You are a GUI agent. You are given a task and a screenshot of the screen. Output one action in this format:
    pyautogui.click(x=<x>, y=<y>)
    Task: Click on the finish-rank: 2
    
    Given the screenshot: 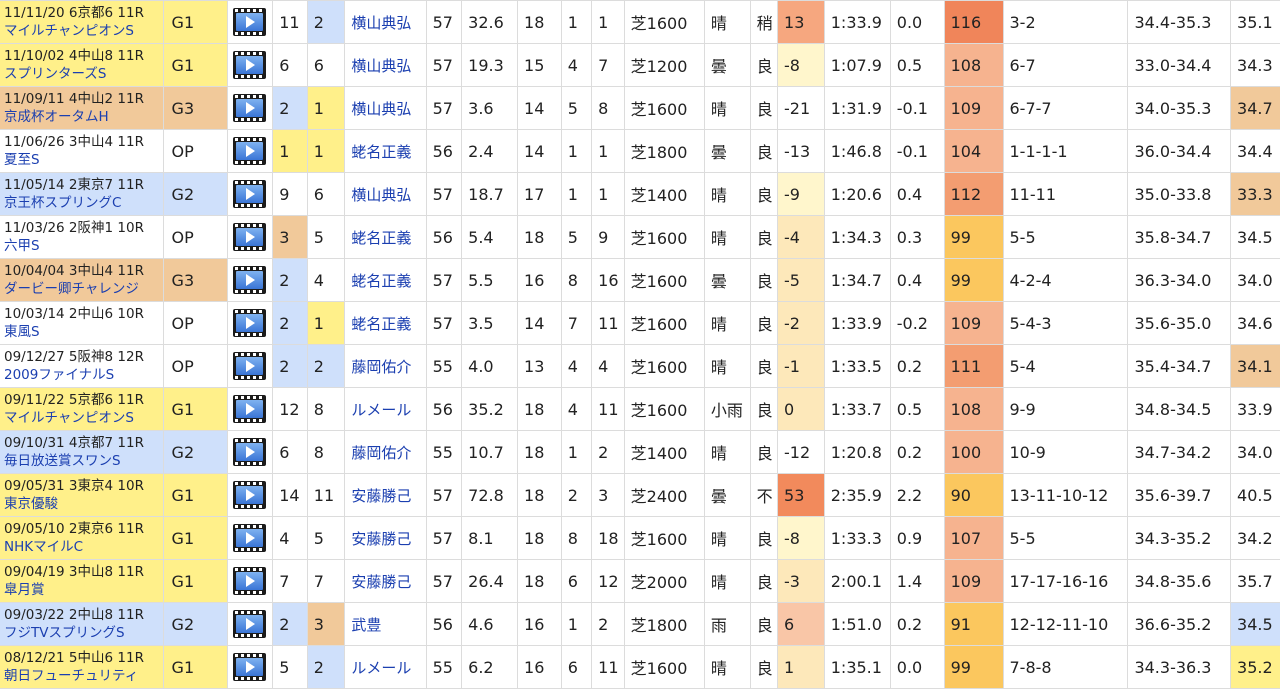 What is the action you would take?
    pyautogui.click(x=608, y=452)
    